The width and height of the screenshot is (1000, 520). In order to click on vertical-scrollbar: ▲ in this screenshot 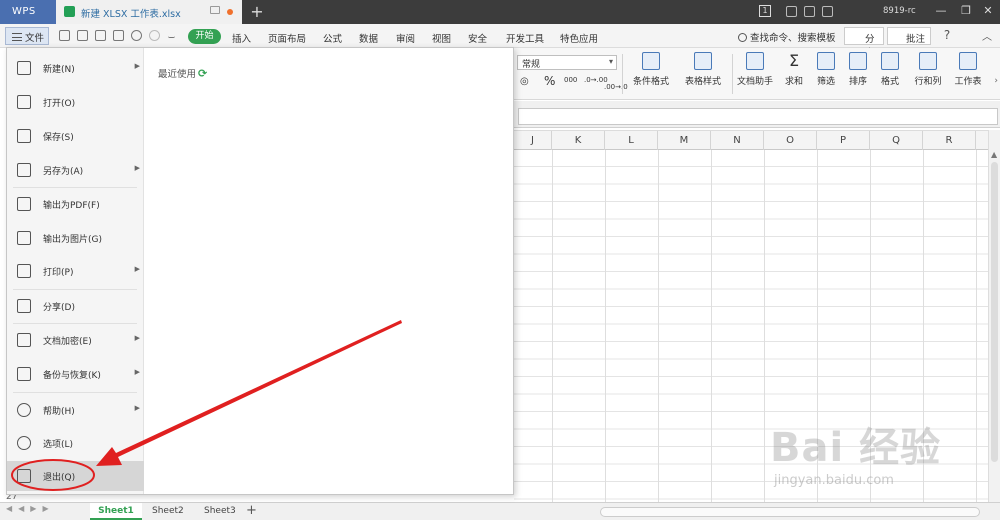, I will do `click(994, 316)`.